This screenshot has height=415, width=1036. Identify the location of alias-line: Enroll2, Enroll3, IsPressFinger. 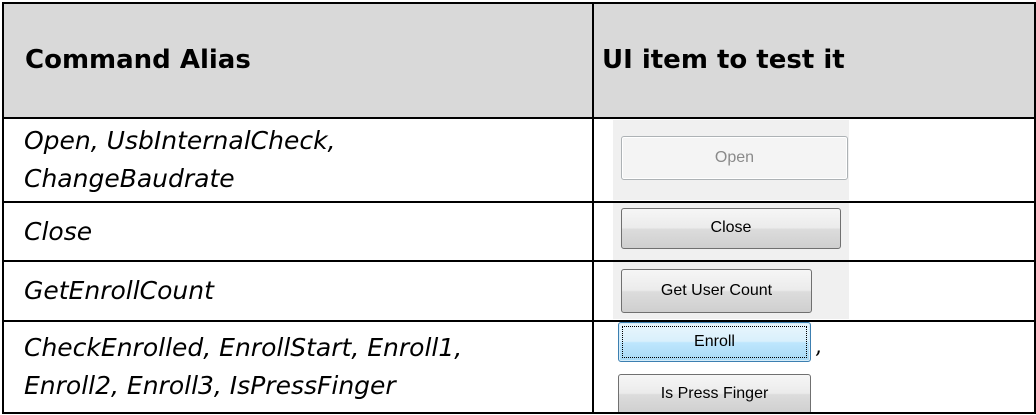
(210, 385).